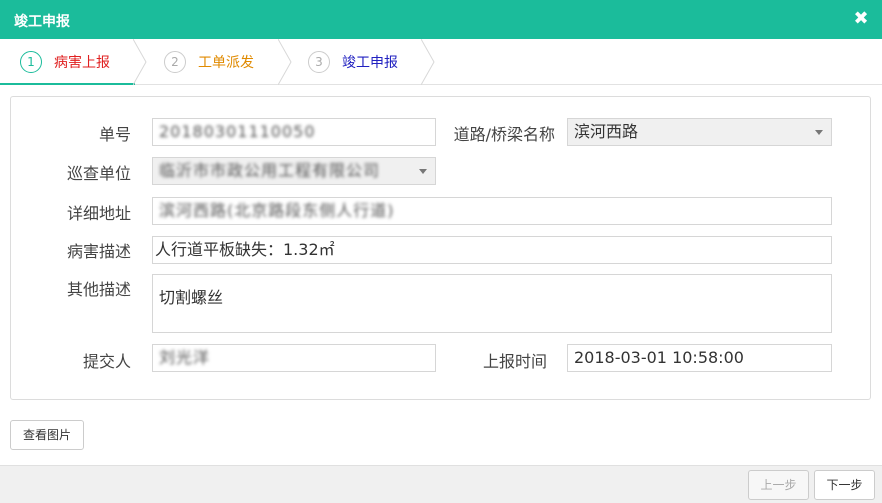  I want to click on step-1: 1 病害上报, so click(67, 62).